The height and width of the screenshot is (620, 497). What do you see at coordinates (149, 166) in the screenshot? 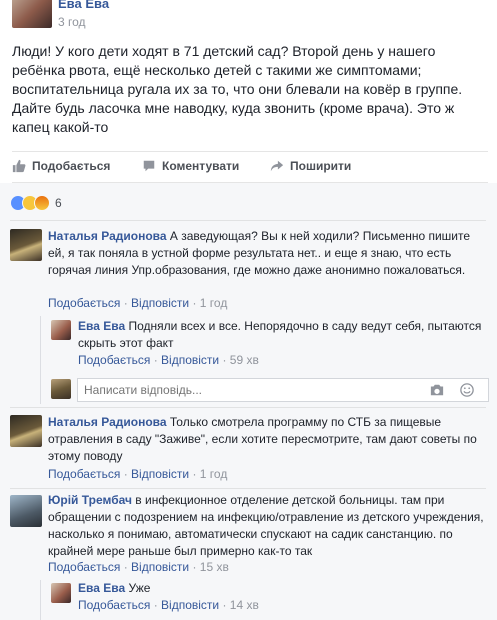
I see `comment-icon` at bounding box center [149, 166].